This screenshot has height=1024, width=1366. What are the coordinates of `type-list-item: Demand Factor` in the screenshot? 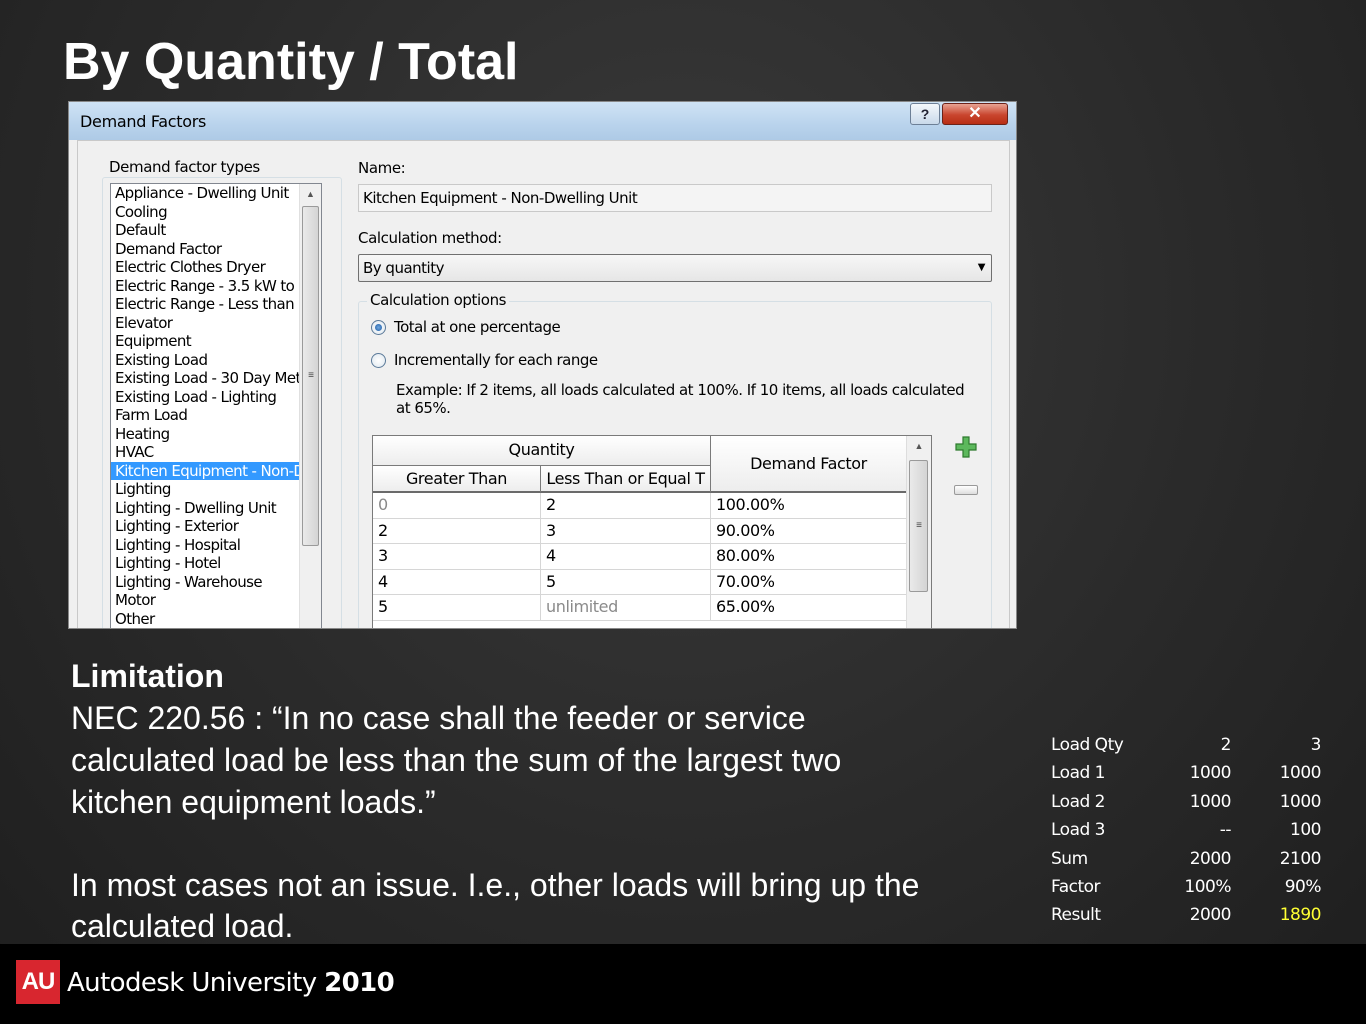 It's located at (205, 249).